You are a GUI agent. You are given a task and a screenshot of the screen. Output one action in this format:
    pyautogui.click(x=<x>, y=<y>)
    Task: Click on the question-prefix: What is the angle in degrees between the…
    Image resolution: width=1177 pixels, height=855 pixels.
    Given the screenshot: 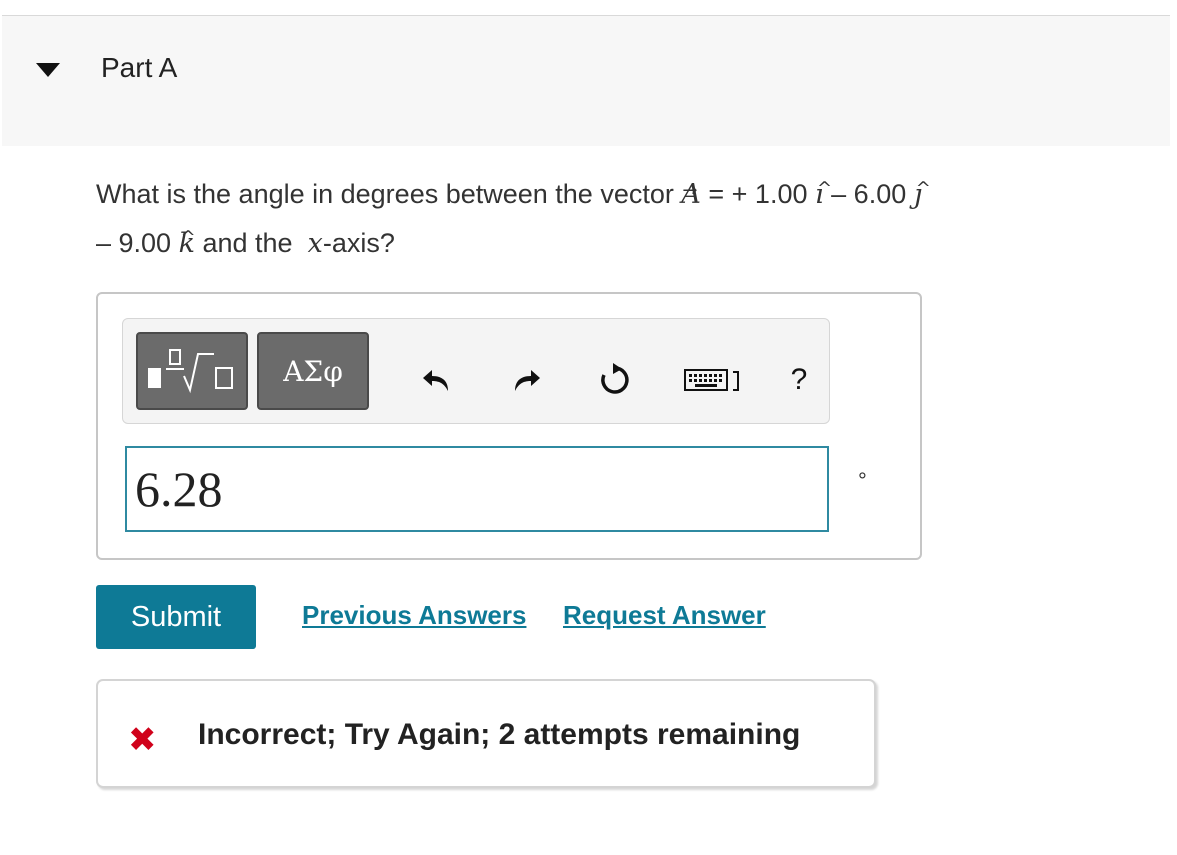 What is the action you would take?
    pyautogui.click(x=385, y=194)
    